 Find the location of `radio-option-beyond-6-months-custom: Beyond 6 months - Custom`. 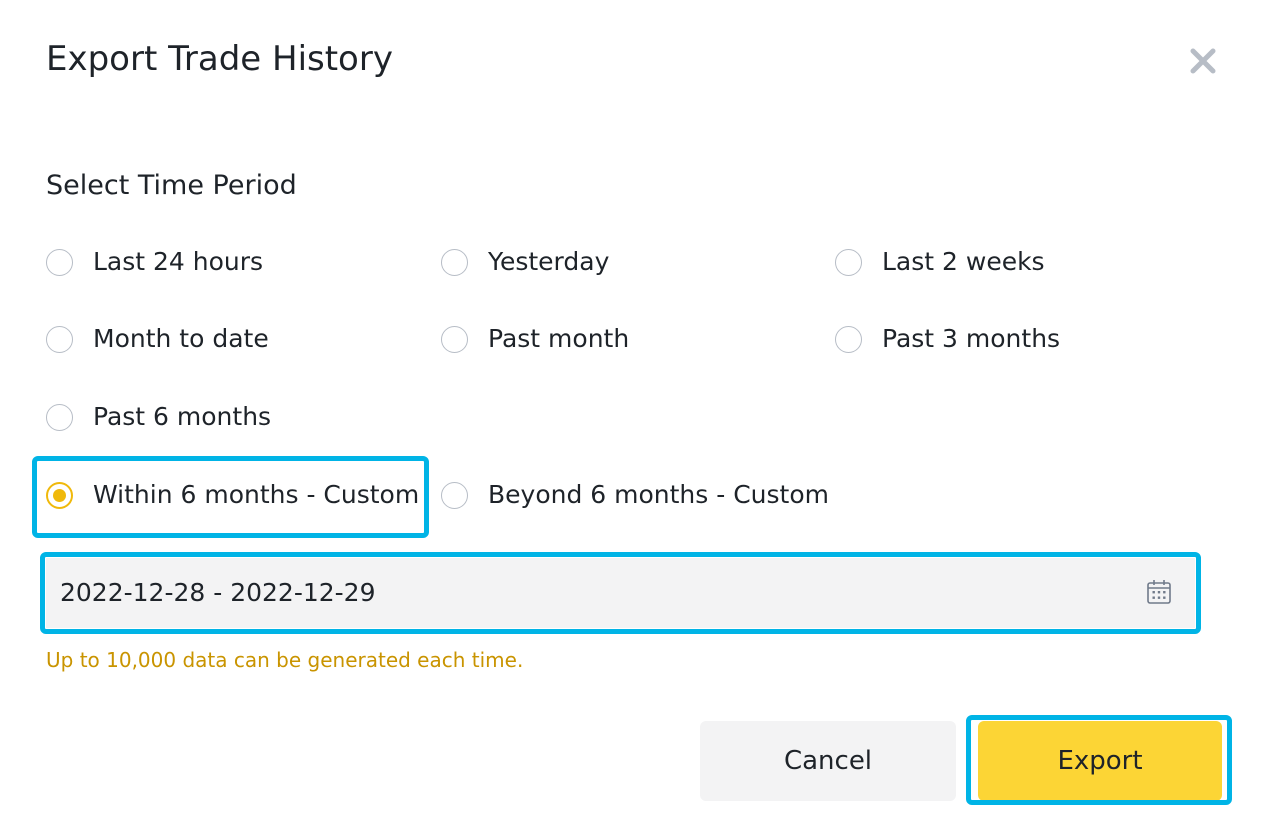

radio-option-beyond-6-months-custom: Beyond 6 months - Custom is located at coordinates (635, 495).